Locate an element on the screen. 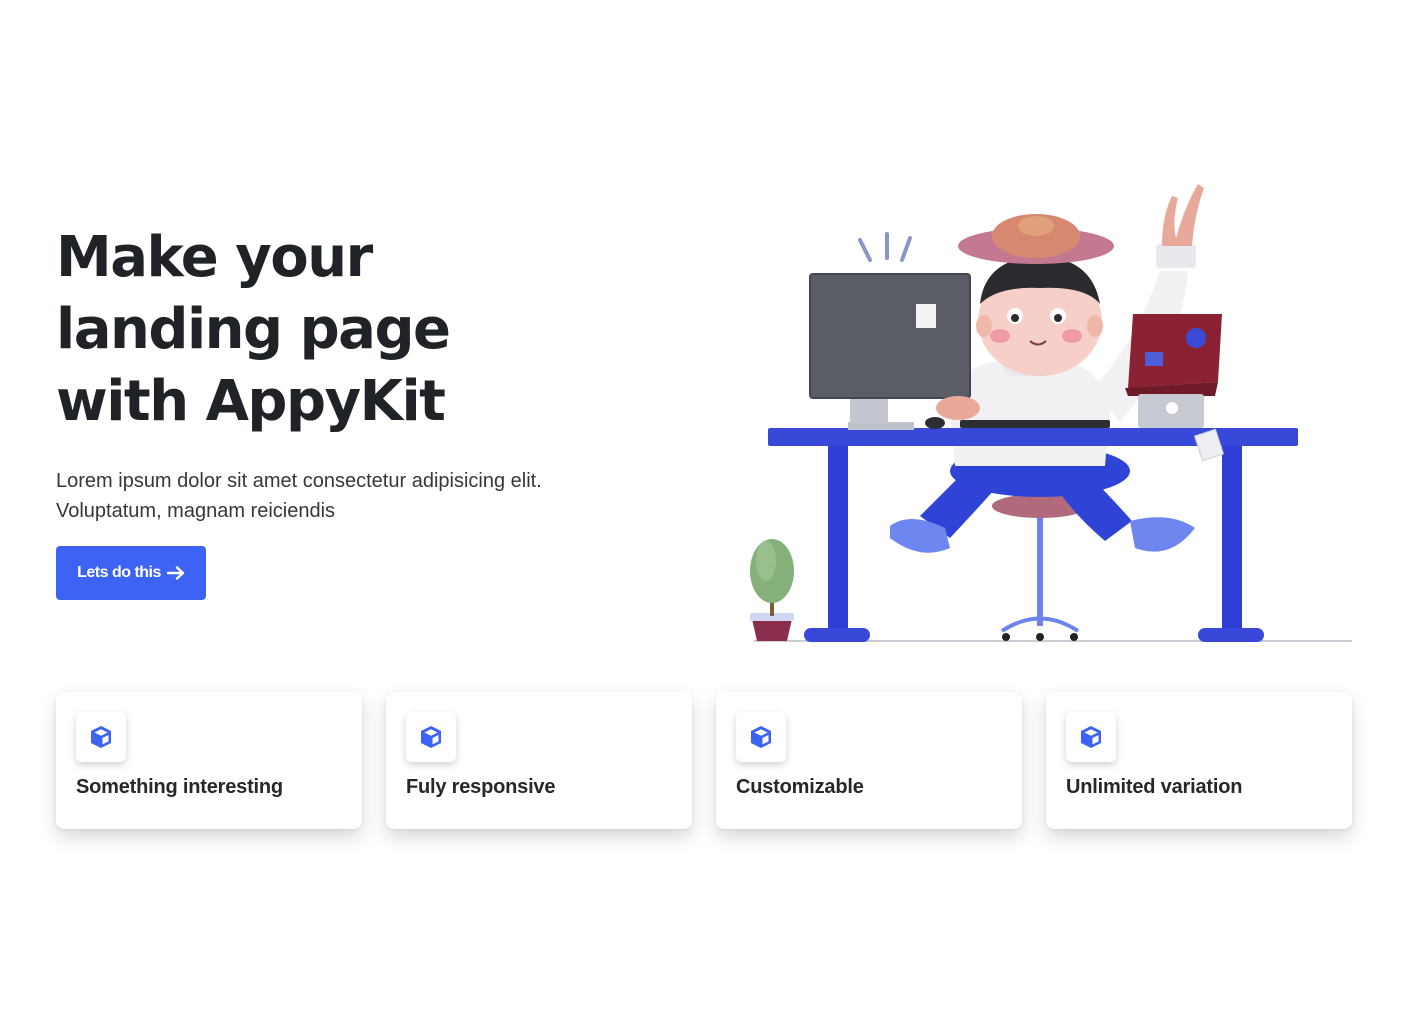 This screenshot has width=1411, height=1023. arrow-right-icon is located at coordinates (175, 573).